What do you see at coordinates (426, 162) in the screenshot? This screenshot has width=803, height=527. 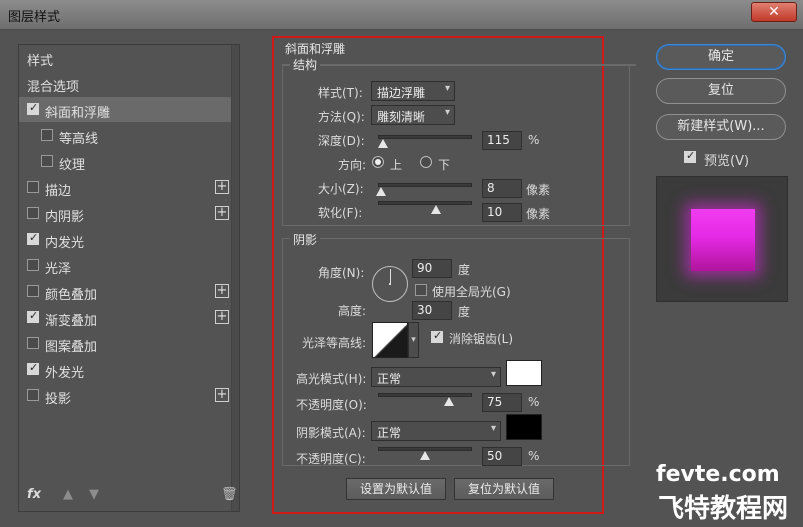 I see `direction-down-radio` at bounding box center [426, 162].